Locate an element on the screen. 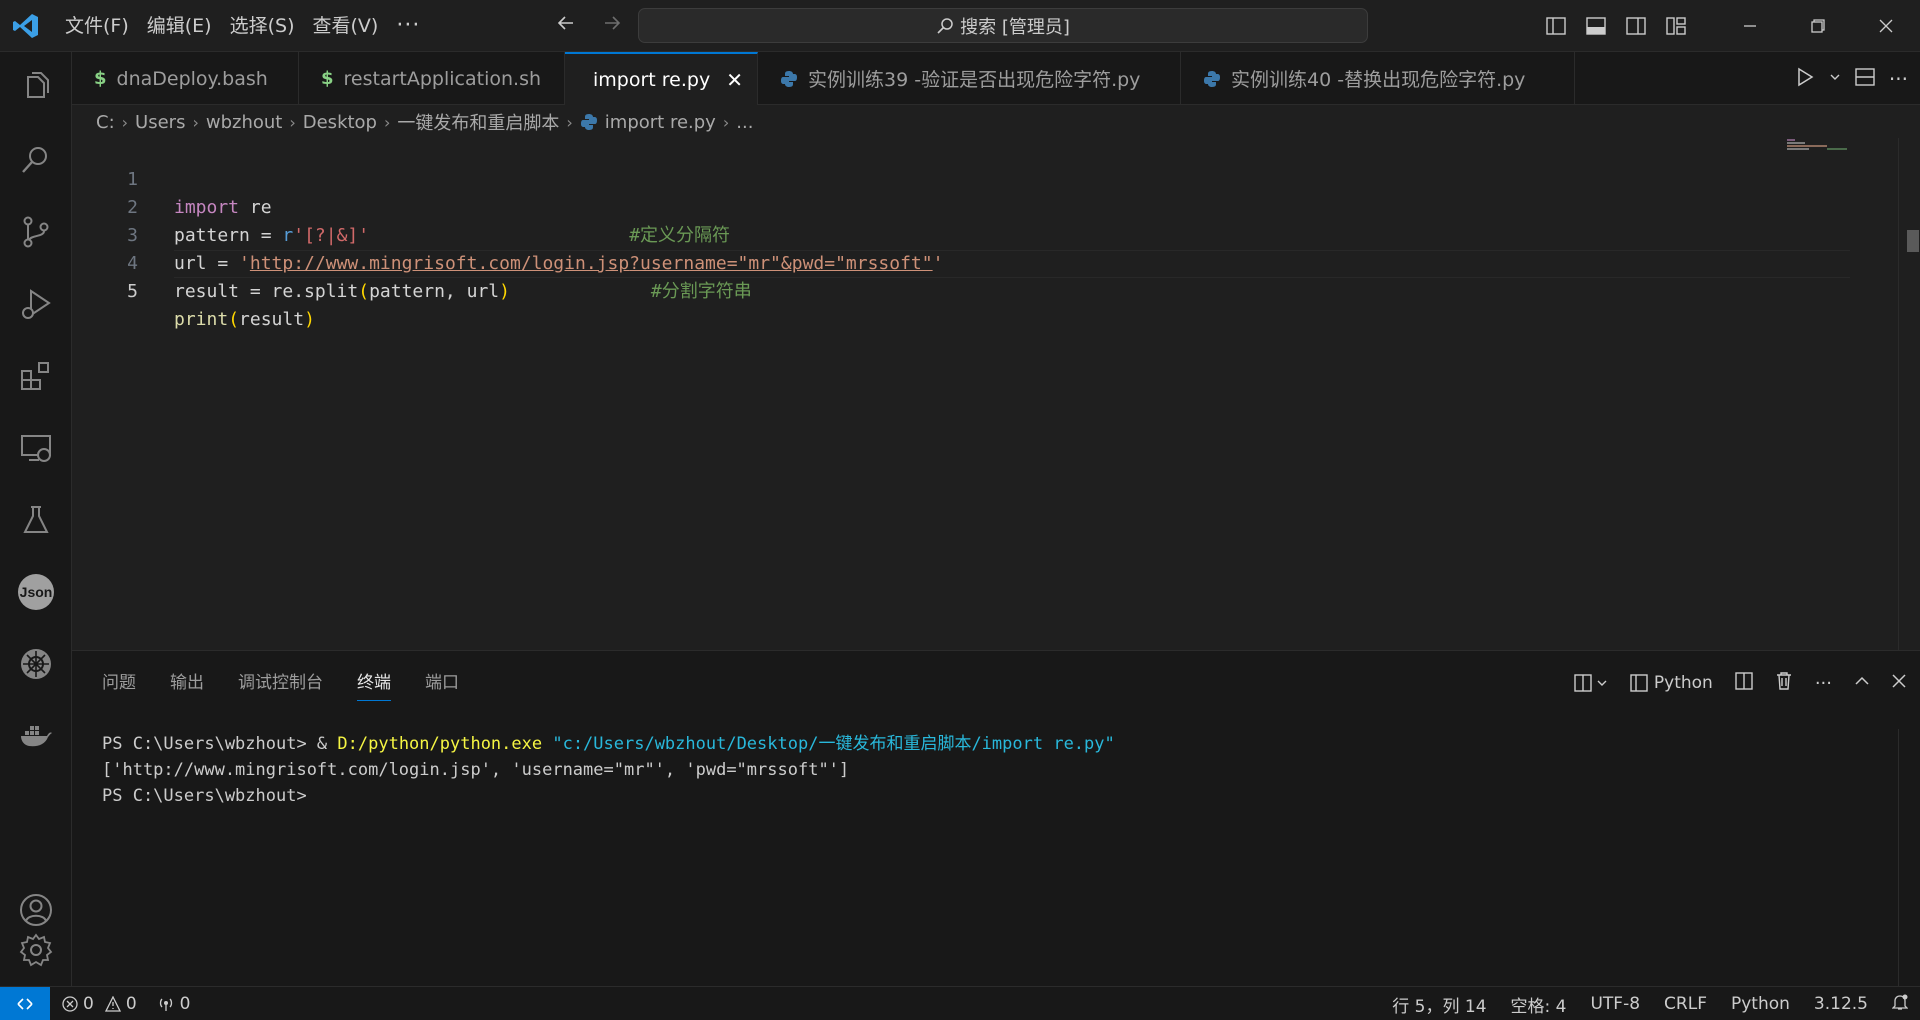 This screenshot has height=1020, width=1920. breadcrumb-item: 一键发布和重启脚本 is located at coordinates (478, 122).